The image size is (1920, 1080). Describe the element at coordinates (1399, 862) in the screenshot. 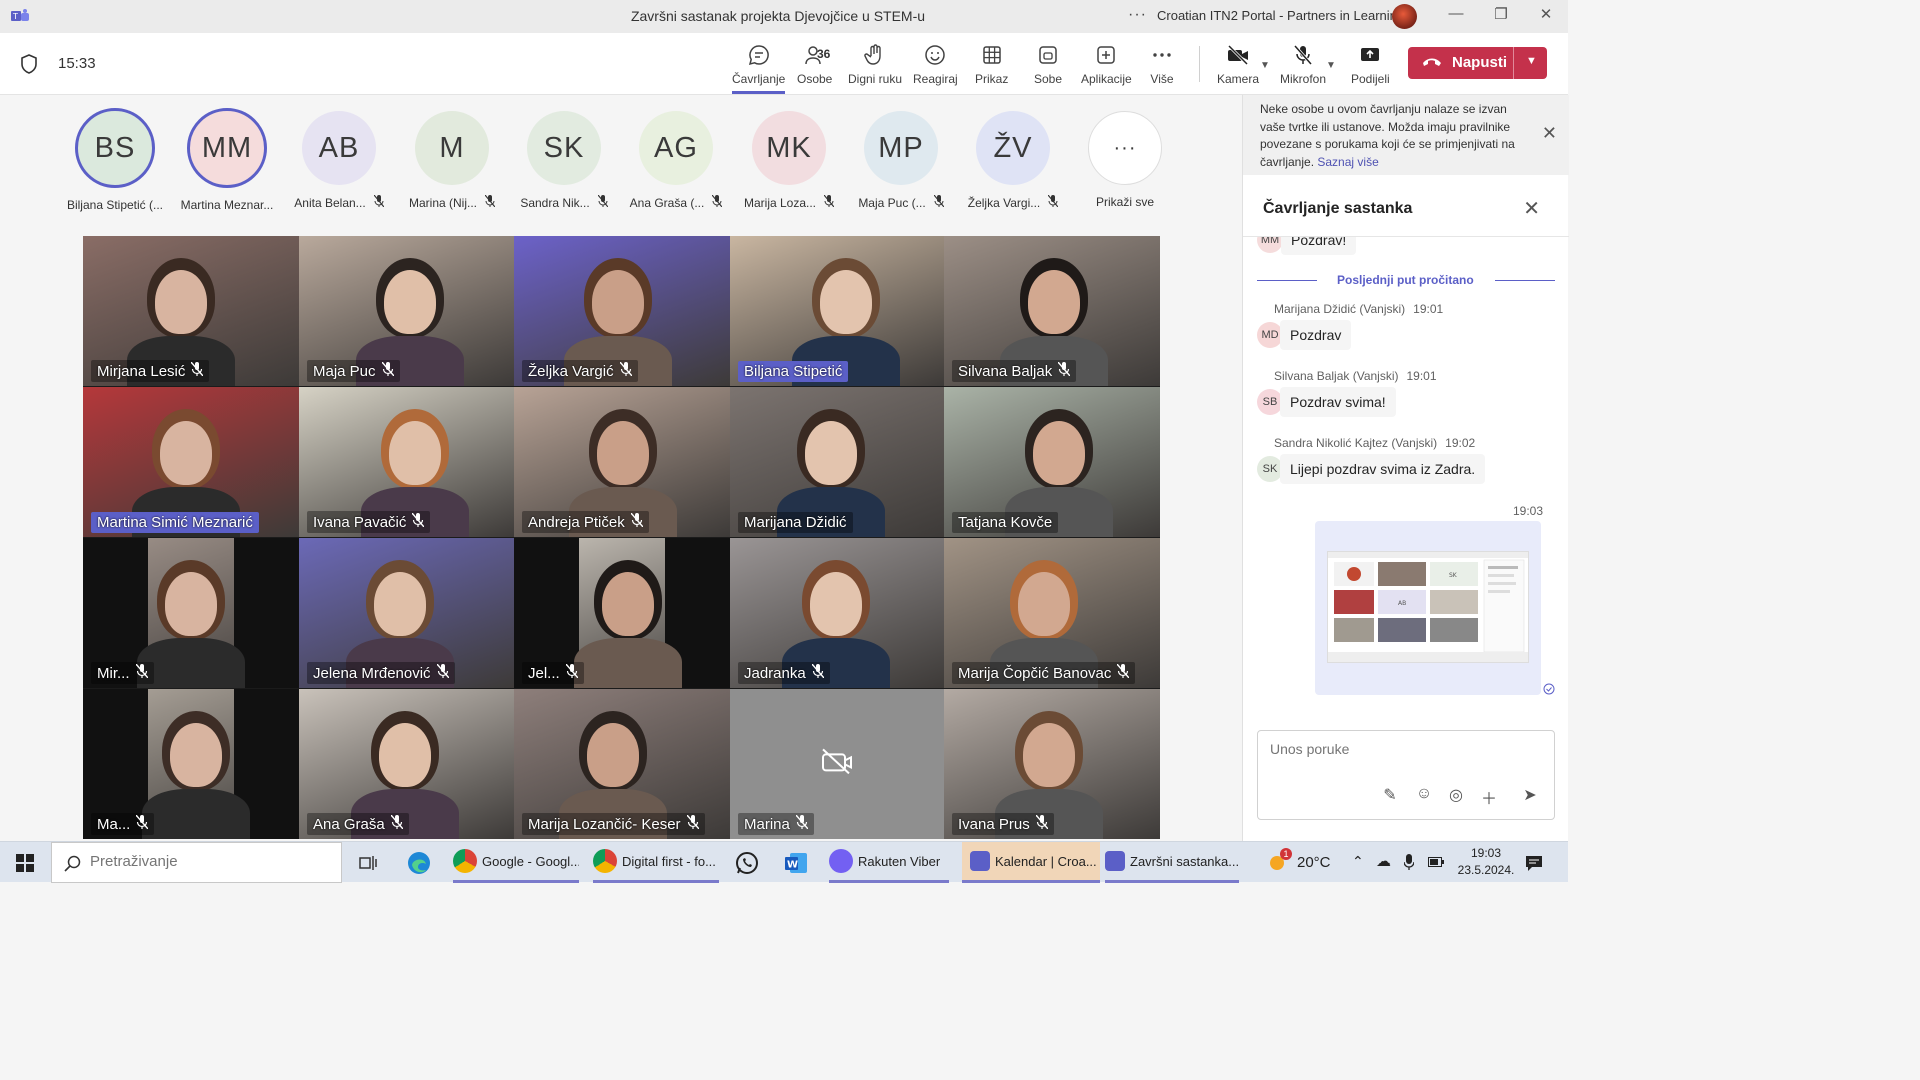

I see `system-tray: ⌃ ☁` at that location.